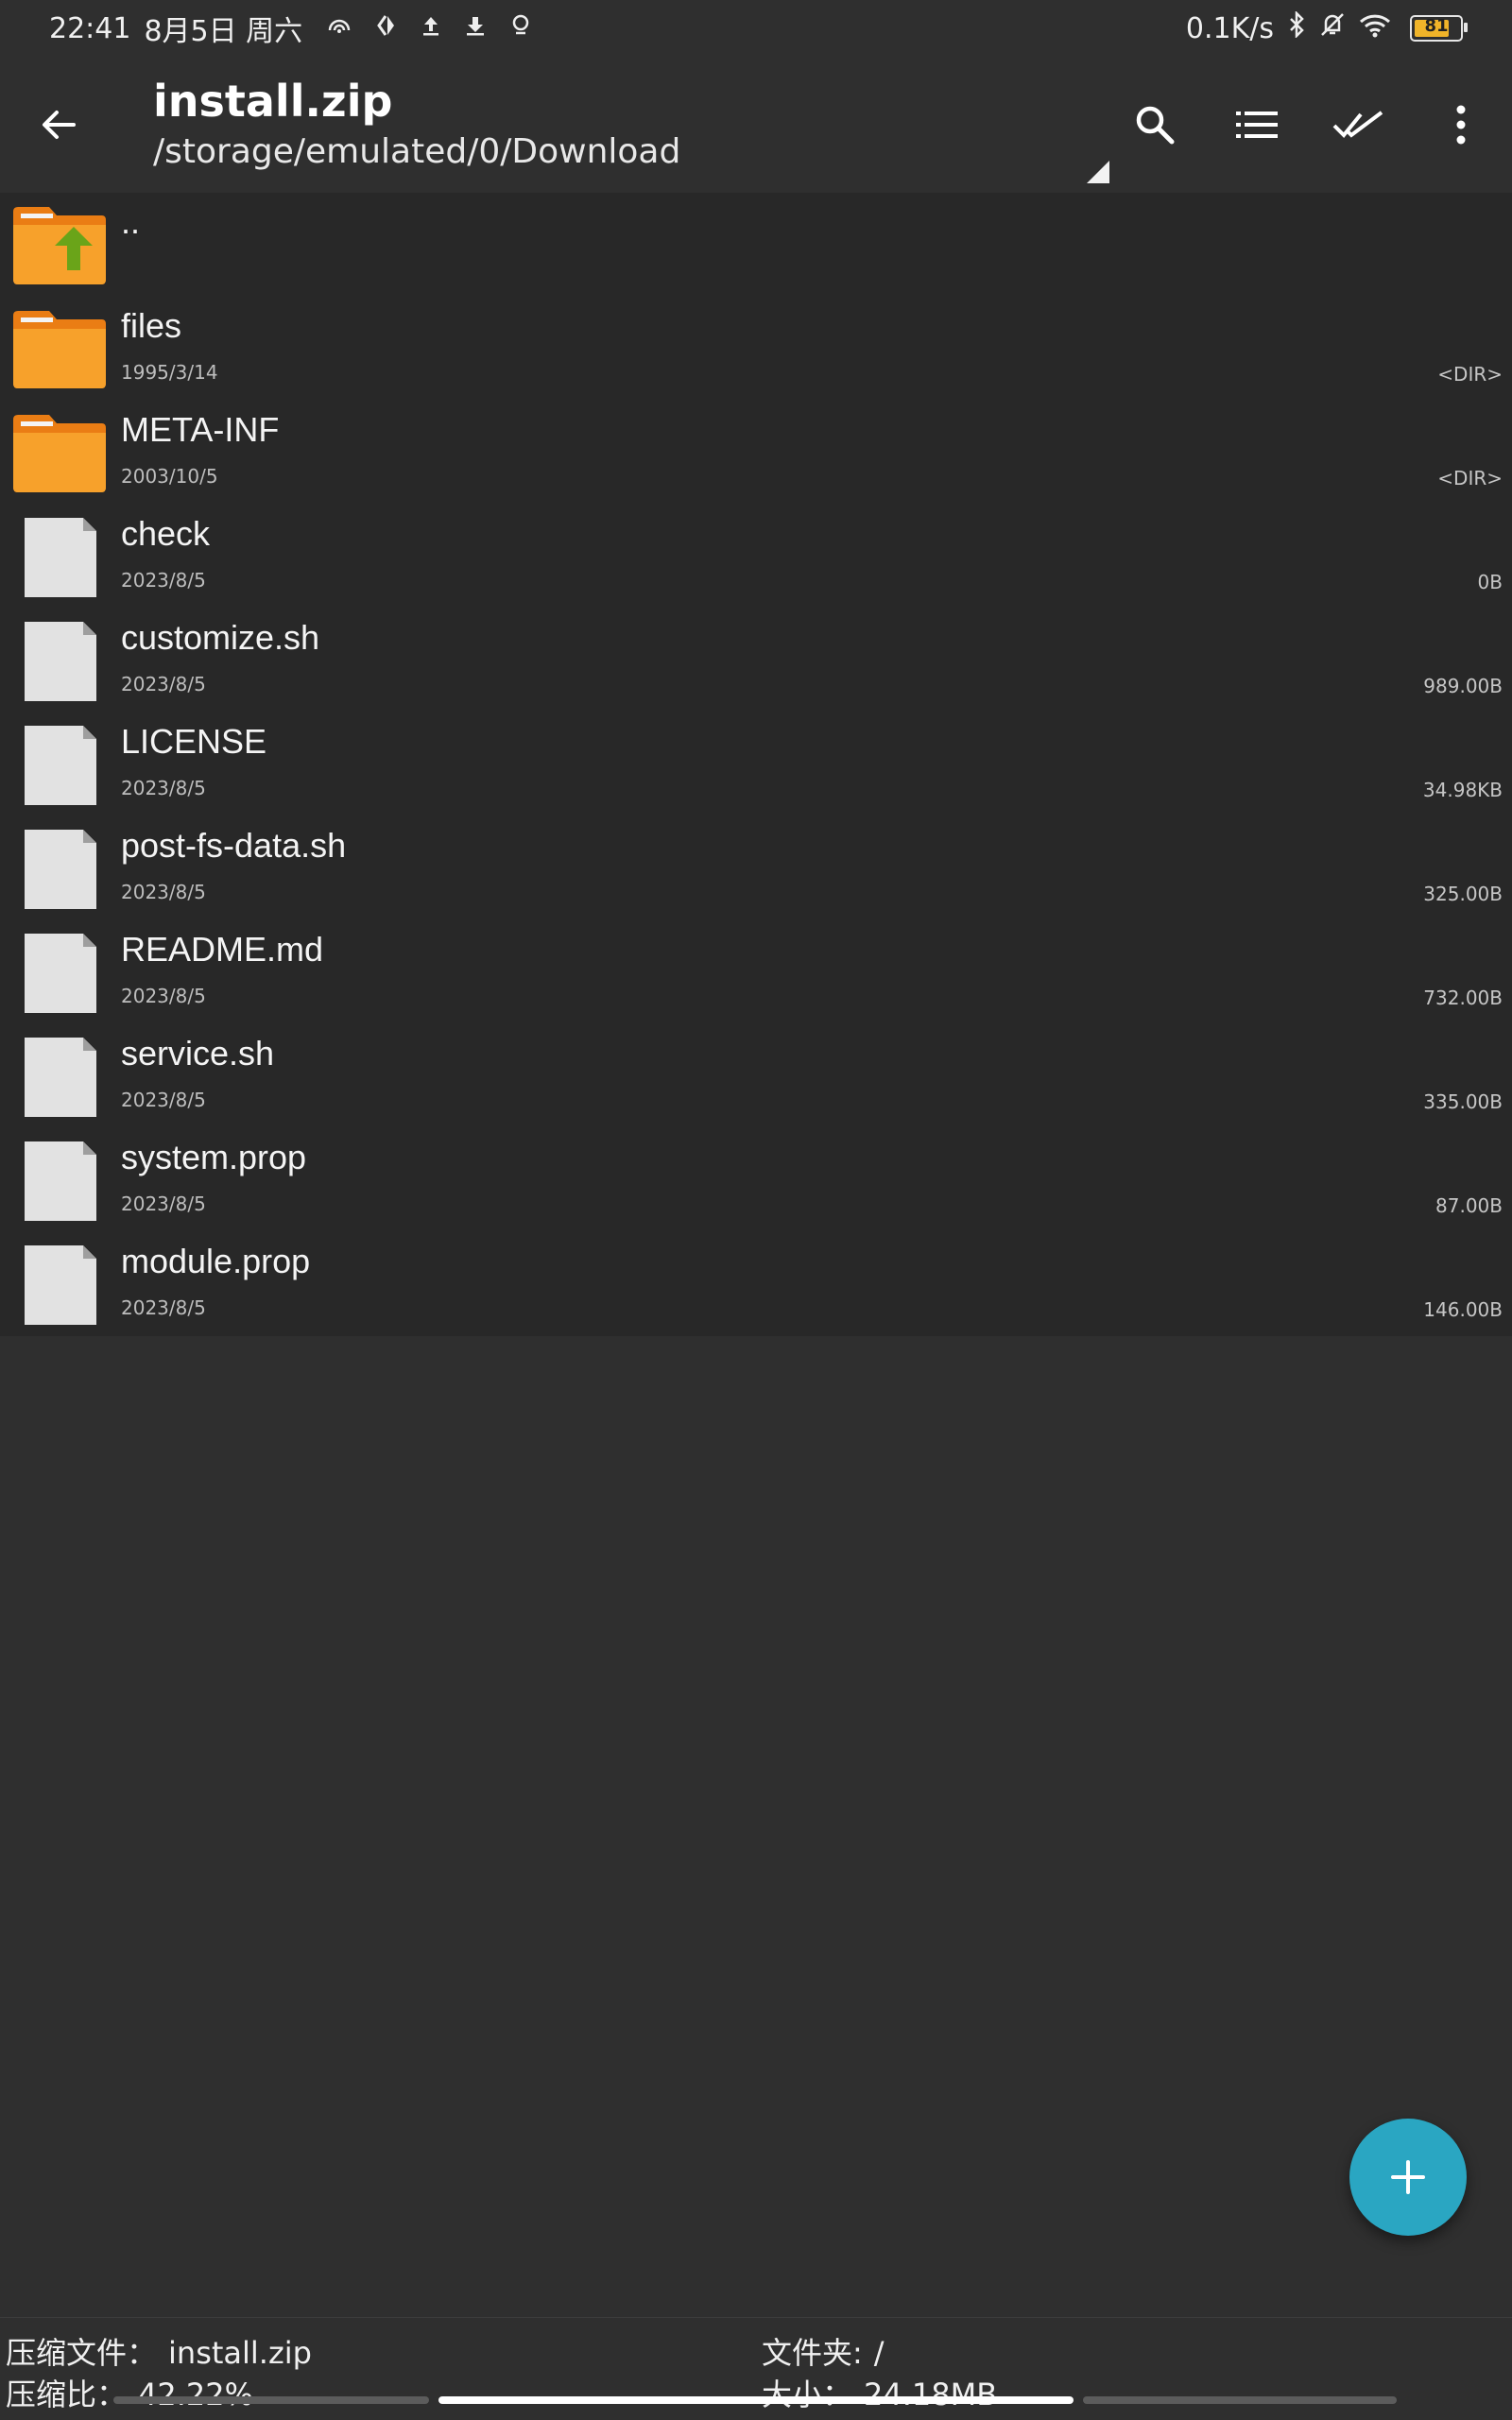 The image size is (1512, 2420). I want to click on download-icon, so click(475, 28).